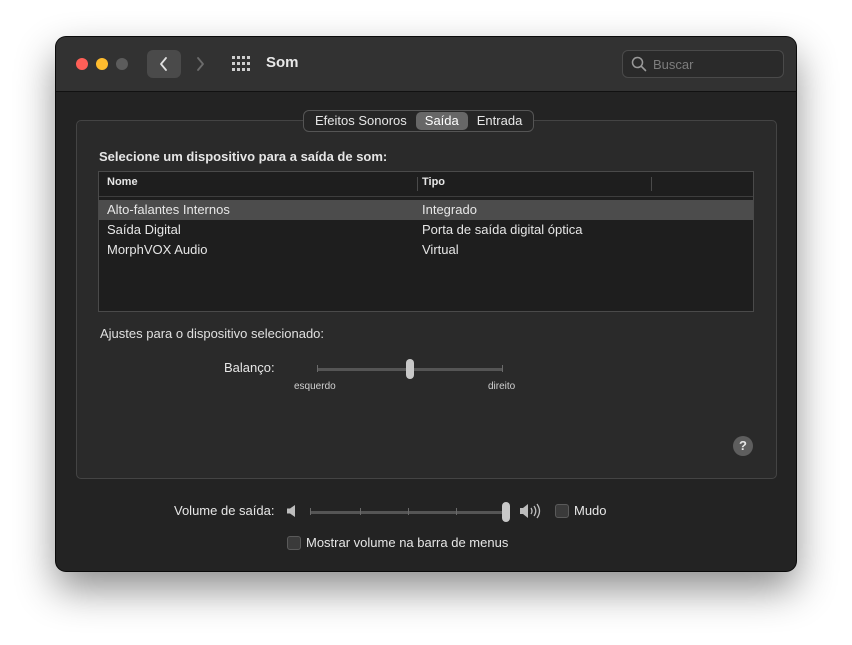 The image size is (852, 645). Describe the element at coordinates (562, 511) in the screenshot. I see `mute-checkbox` at that location.